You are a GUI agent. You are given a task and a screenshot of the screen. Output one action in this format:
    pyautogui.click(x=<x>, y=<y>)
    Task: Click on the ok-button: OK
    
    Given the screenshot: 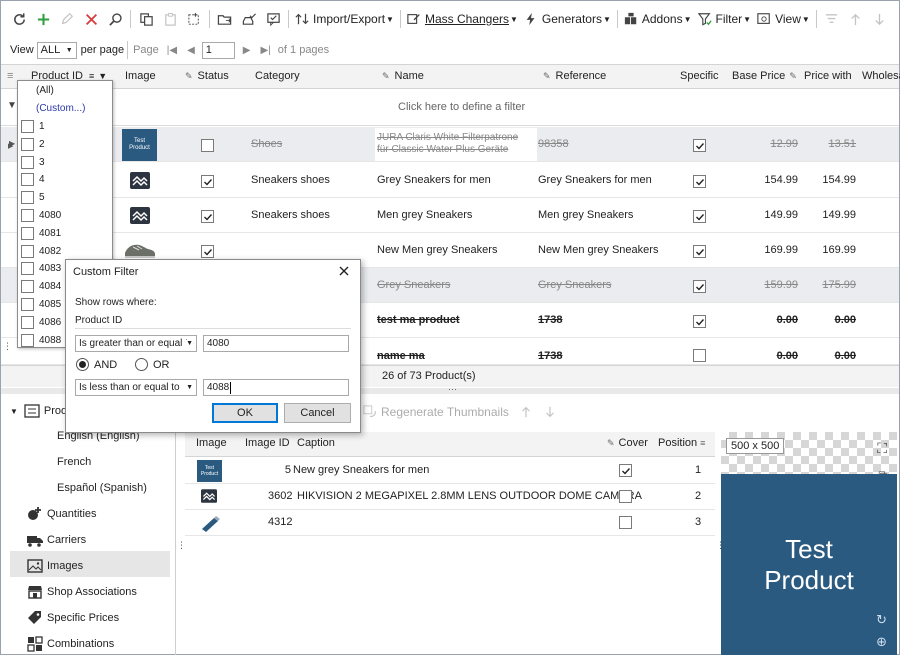 What is the action you would take?
    pyautogui.click(x=245, y=413)
    